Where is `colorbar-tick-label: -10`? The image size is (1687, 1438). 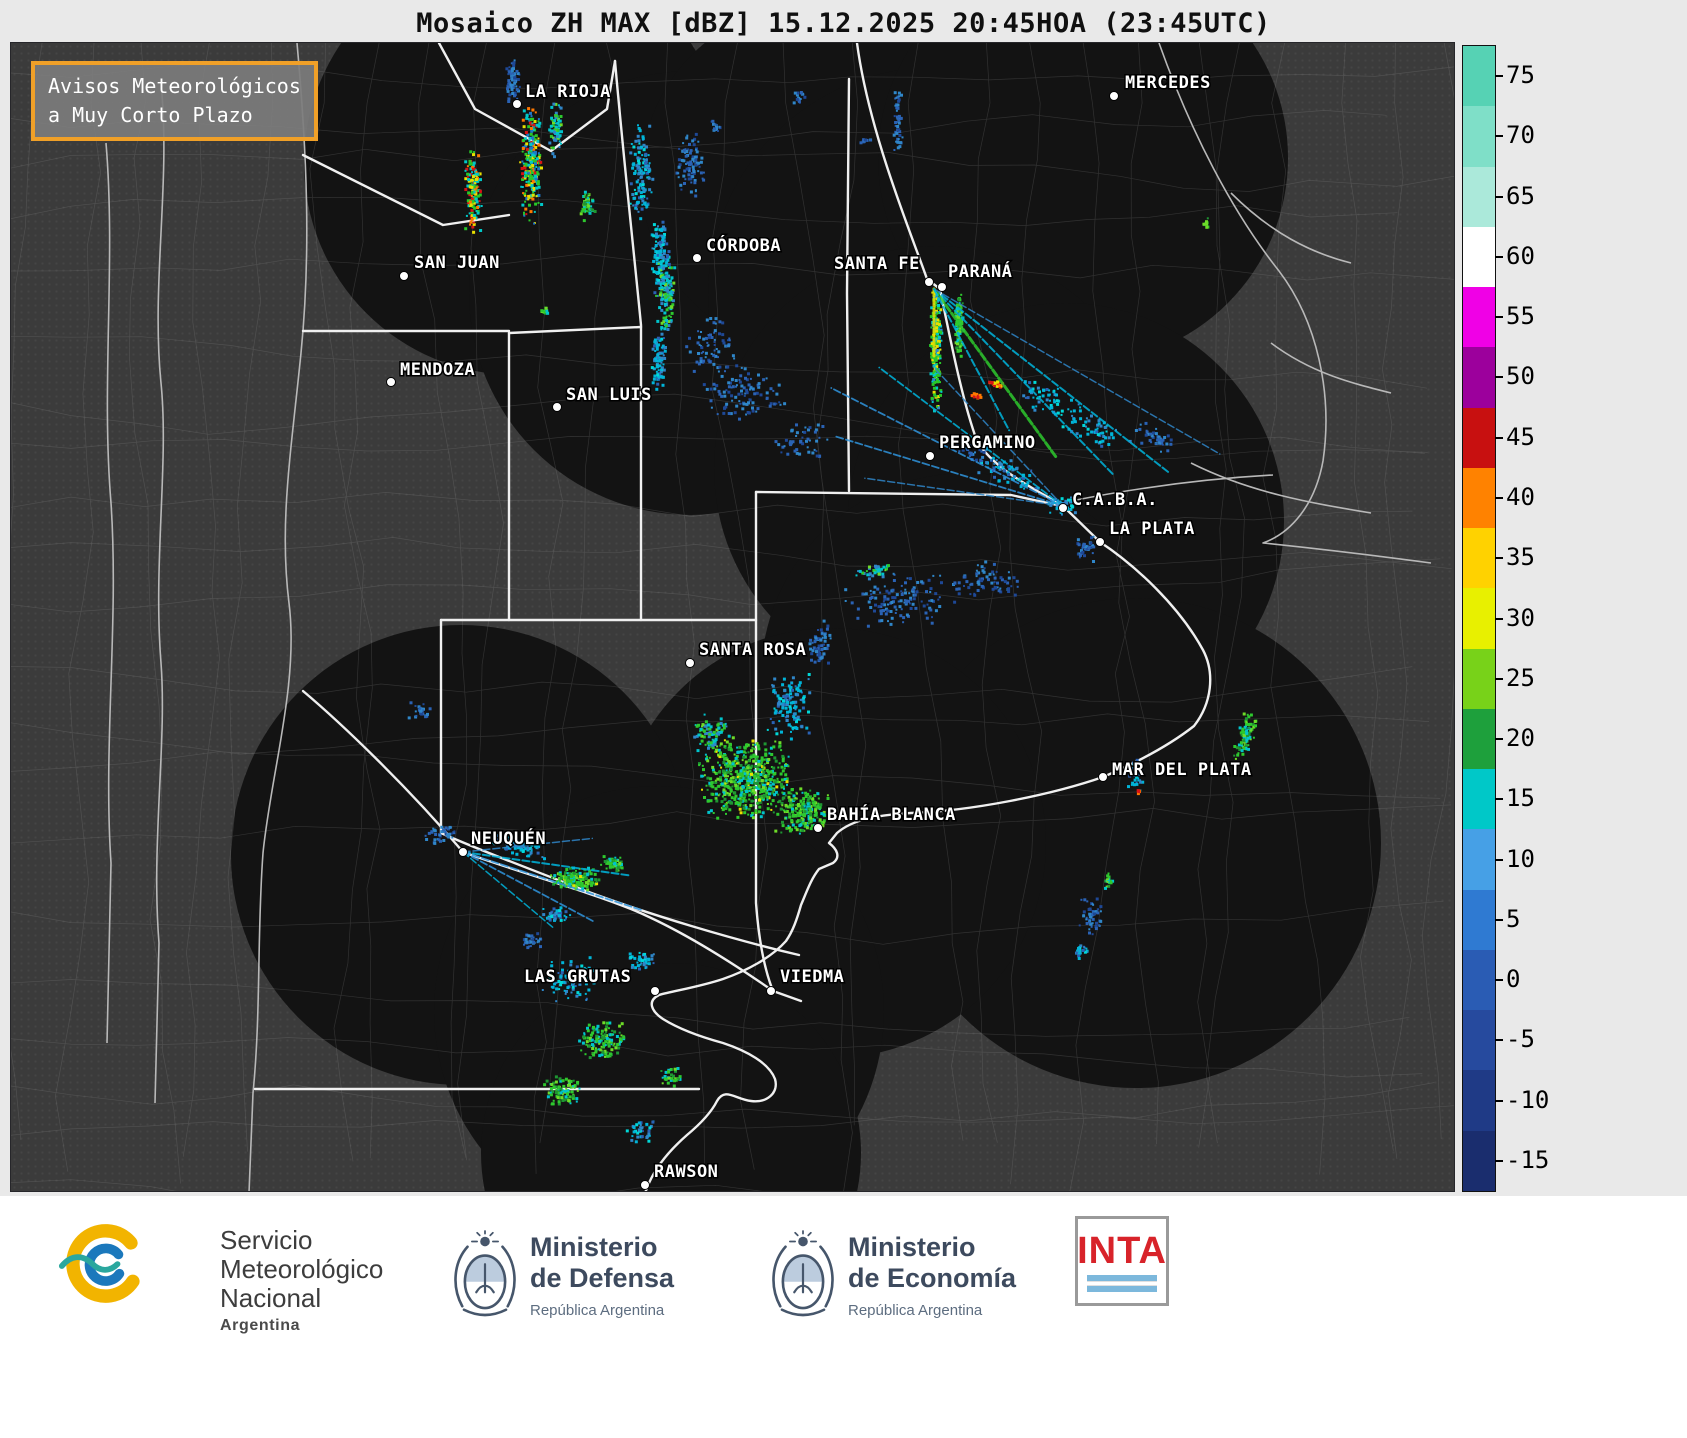
colorbar-tick-label: -10 is located at coordinates (1528, 1099).